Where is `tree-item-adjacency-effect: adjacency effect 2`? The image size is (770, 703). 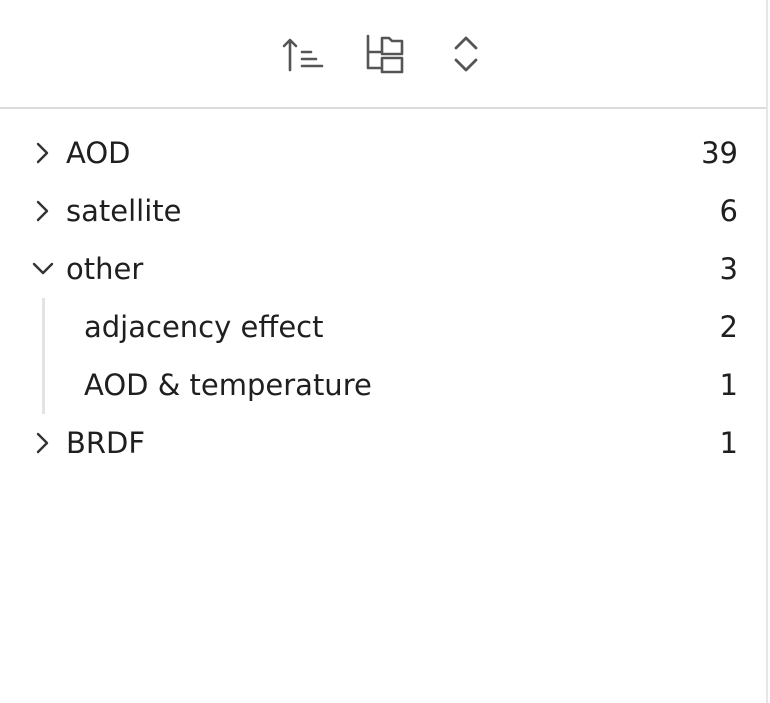 tree-item-adjacency-effect: adjacency effect 2 is located at coordinates (383, 327).